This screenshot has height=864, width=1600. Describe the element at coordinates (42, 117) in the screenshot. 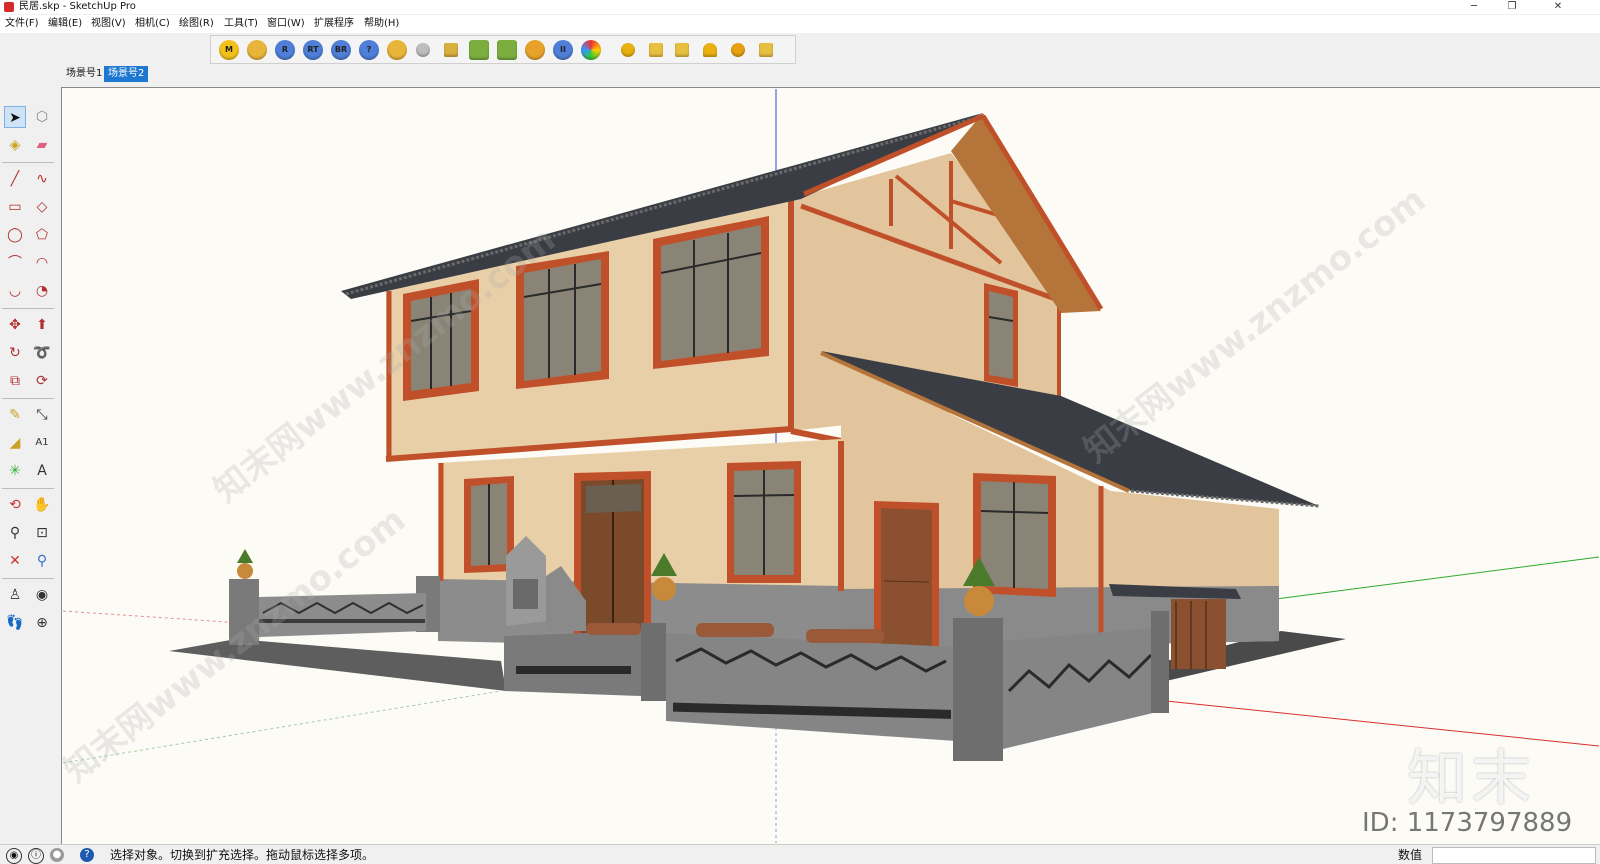

I see `component-tool-icon: ⬡` at that location.